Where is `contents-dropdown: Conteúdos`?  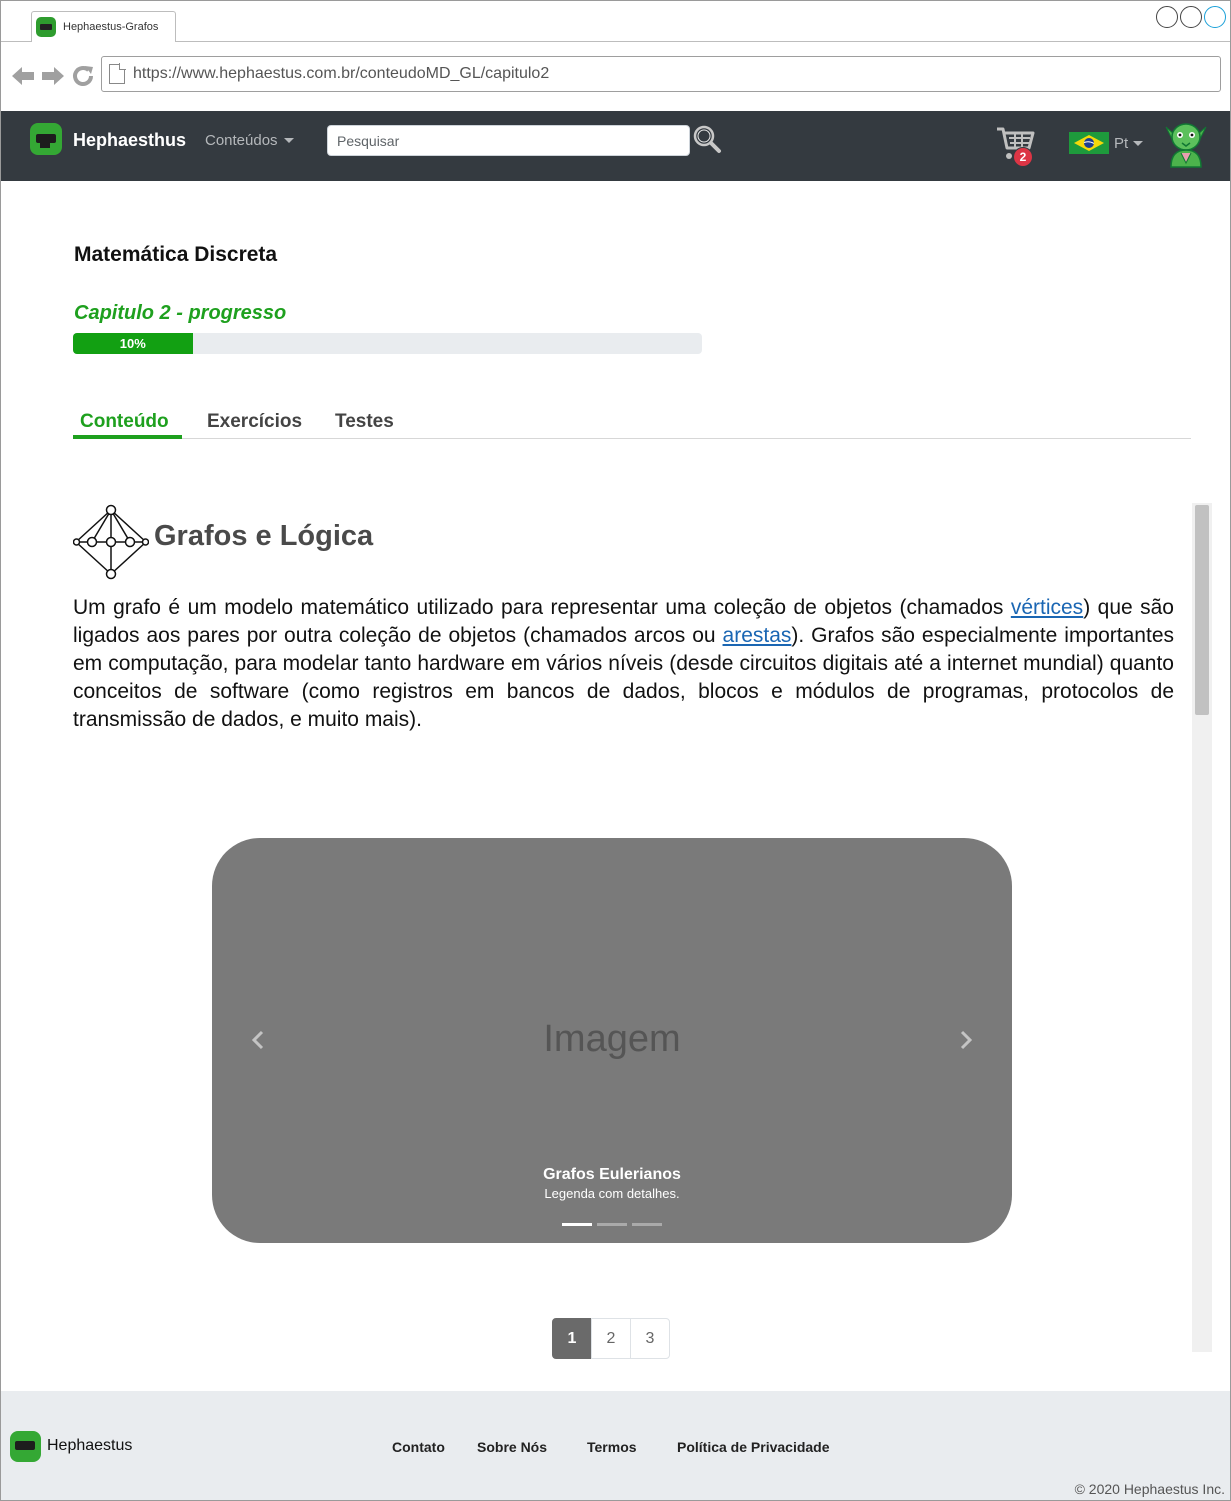
contents-dropdown: Conteúdos is located at coordinates (249, 140).